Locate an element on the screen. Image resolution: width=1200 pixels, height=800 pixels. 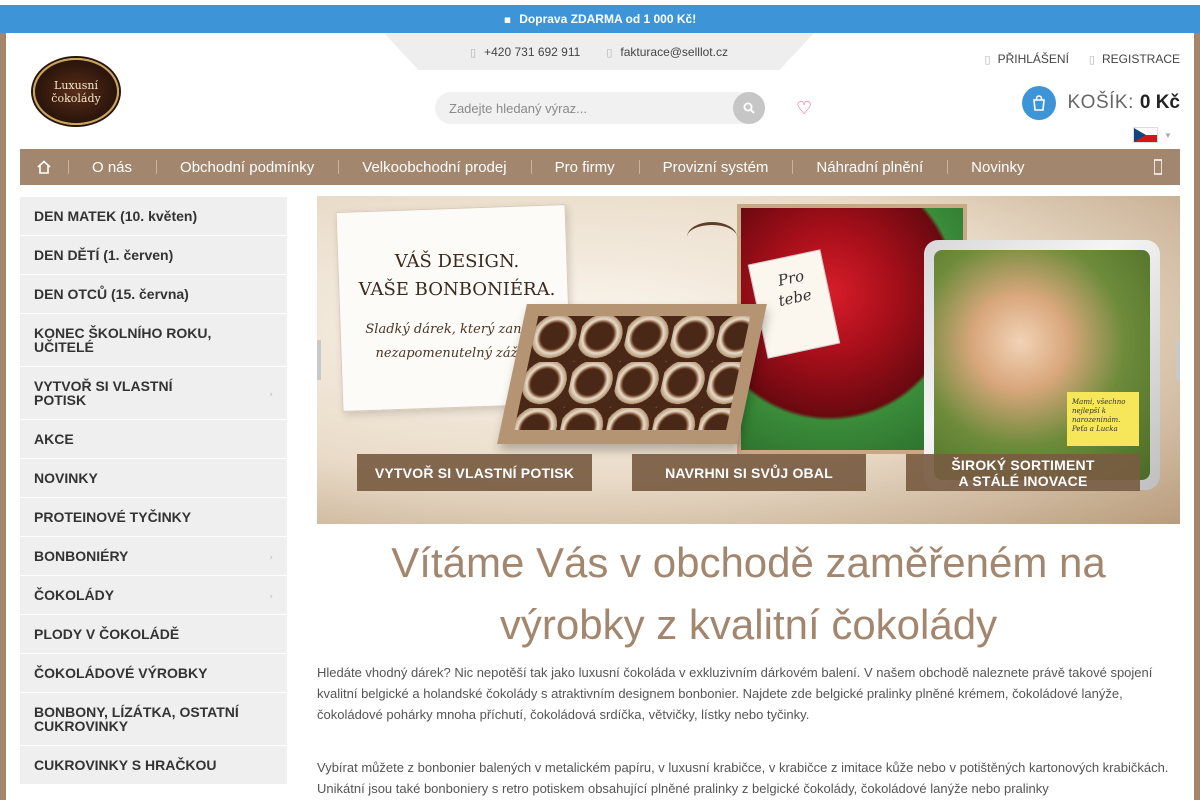
sidebar-item-childrens-day: DEN DĚTÍ (1. červen) is located at coordinates (153, 255).